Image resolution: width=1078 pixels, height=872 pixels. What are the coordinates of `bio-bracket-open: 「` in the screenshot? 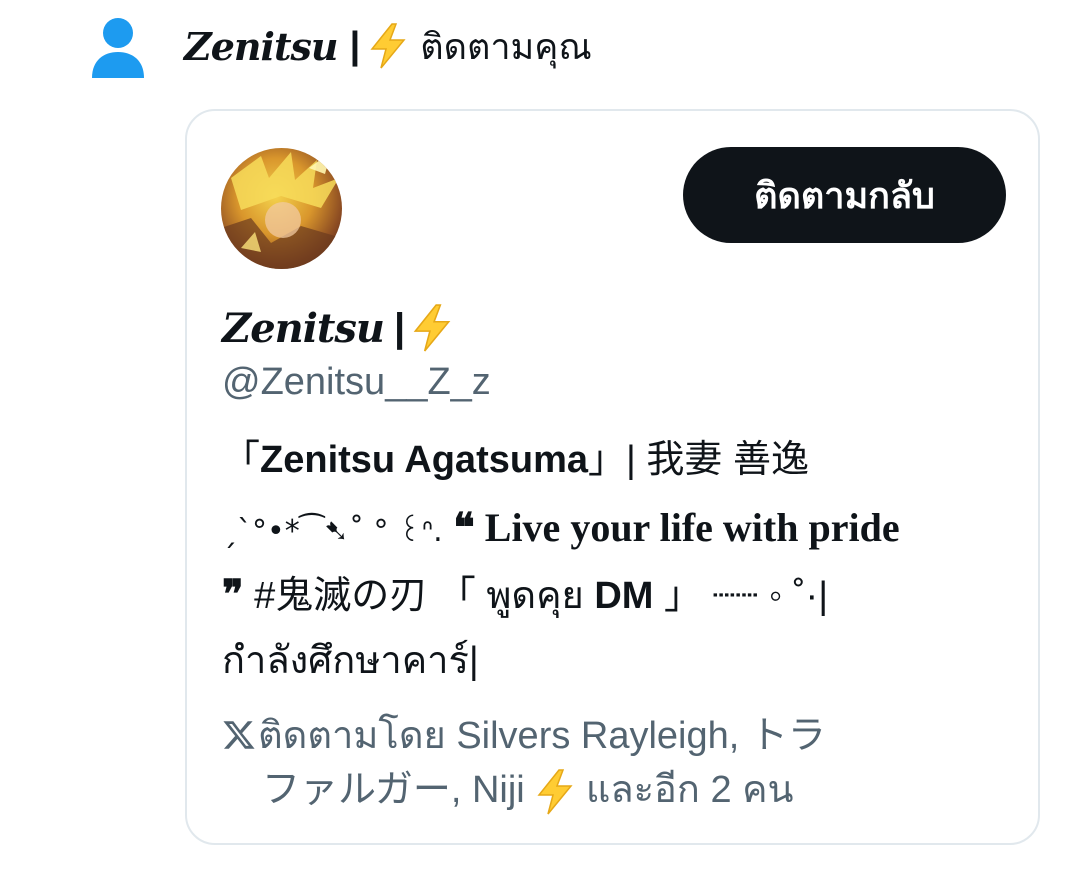 It's located at (241, 460).